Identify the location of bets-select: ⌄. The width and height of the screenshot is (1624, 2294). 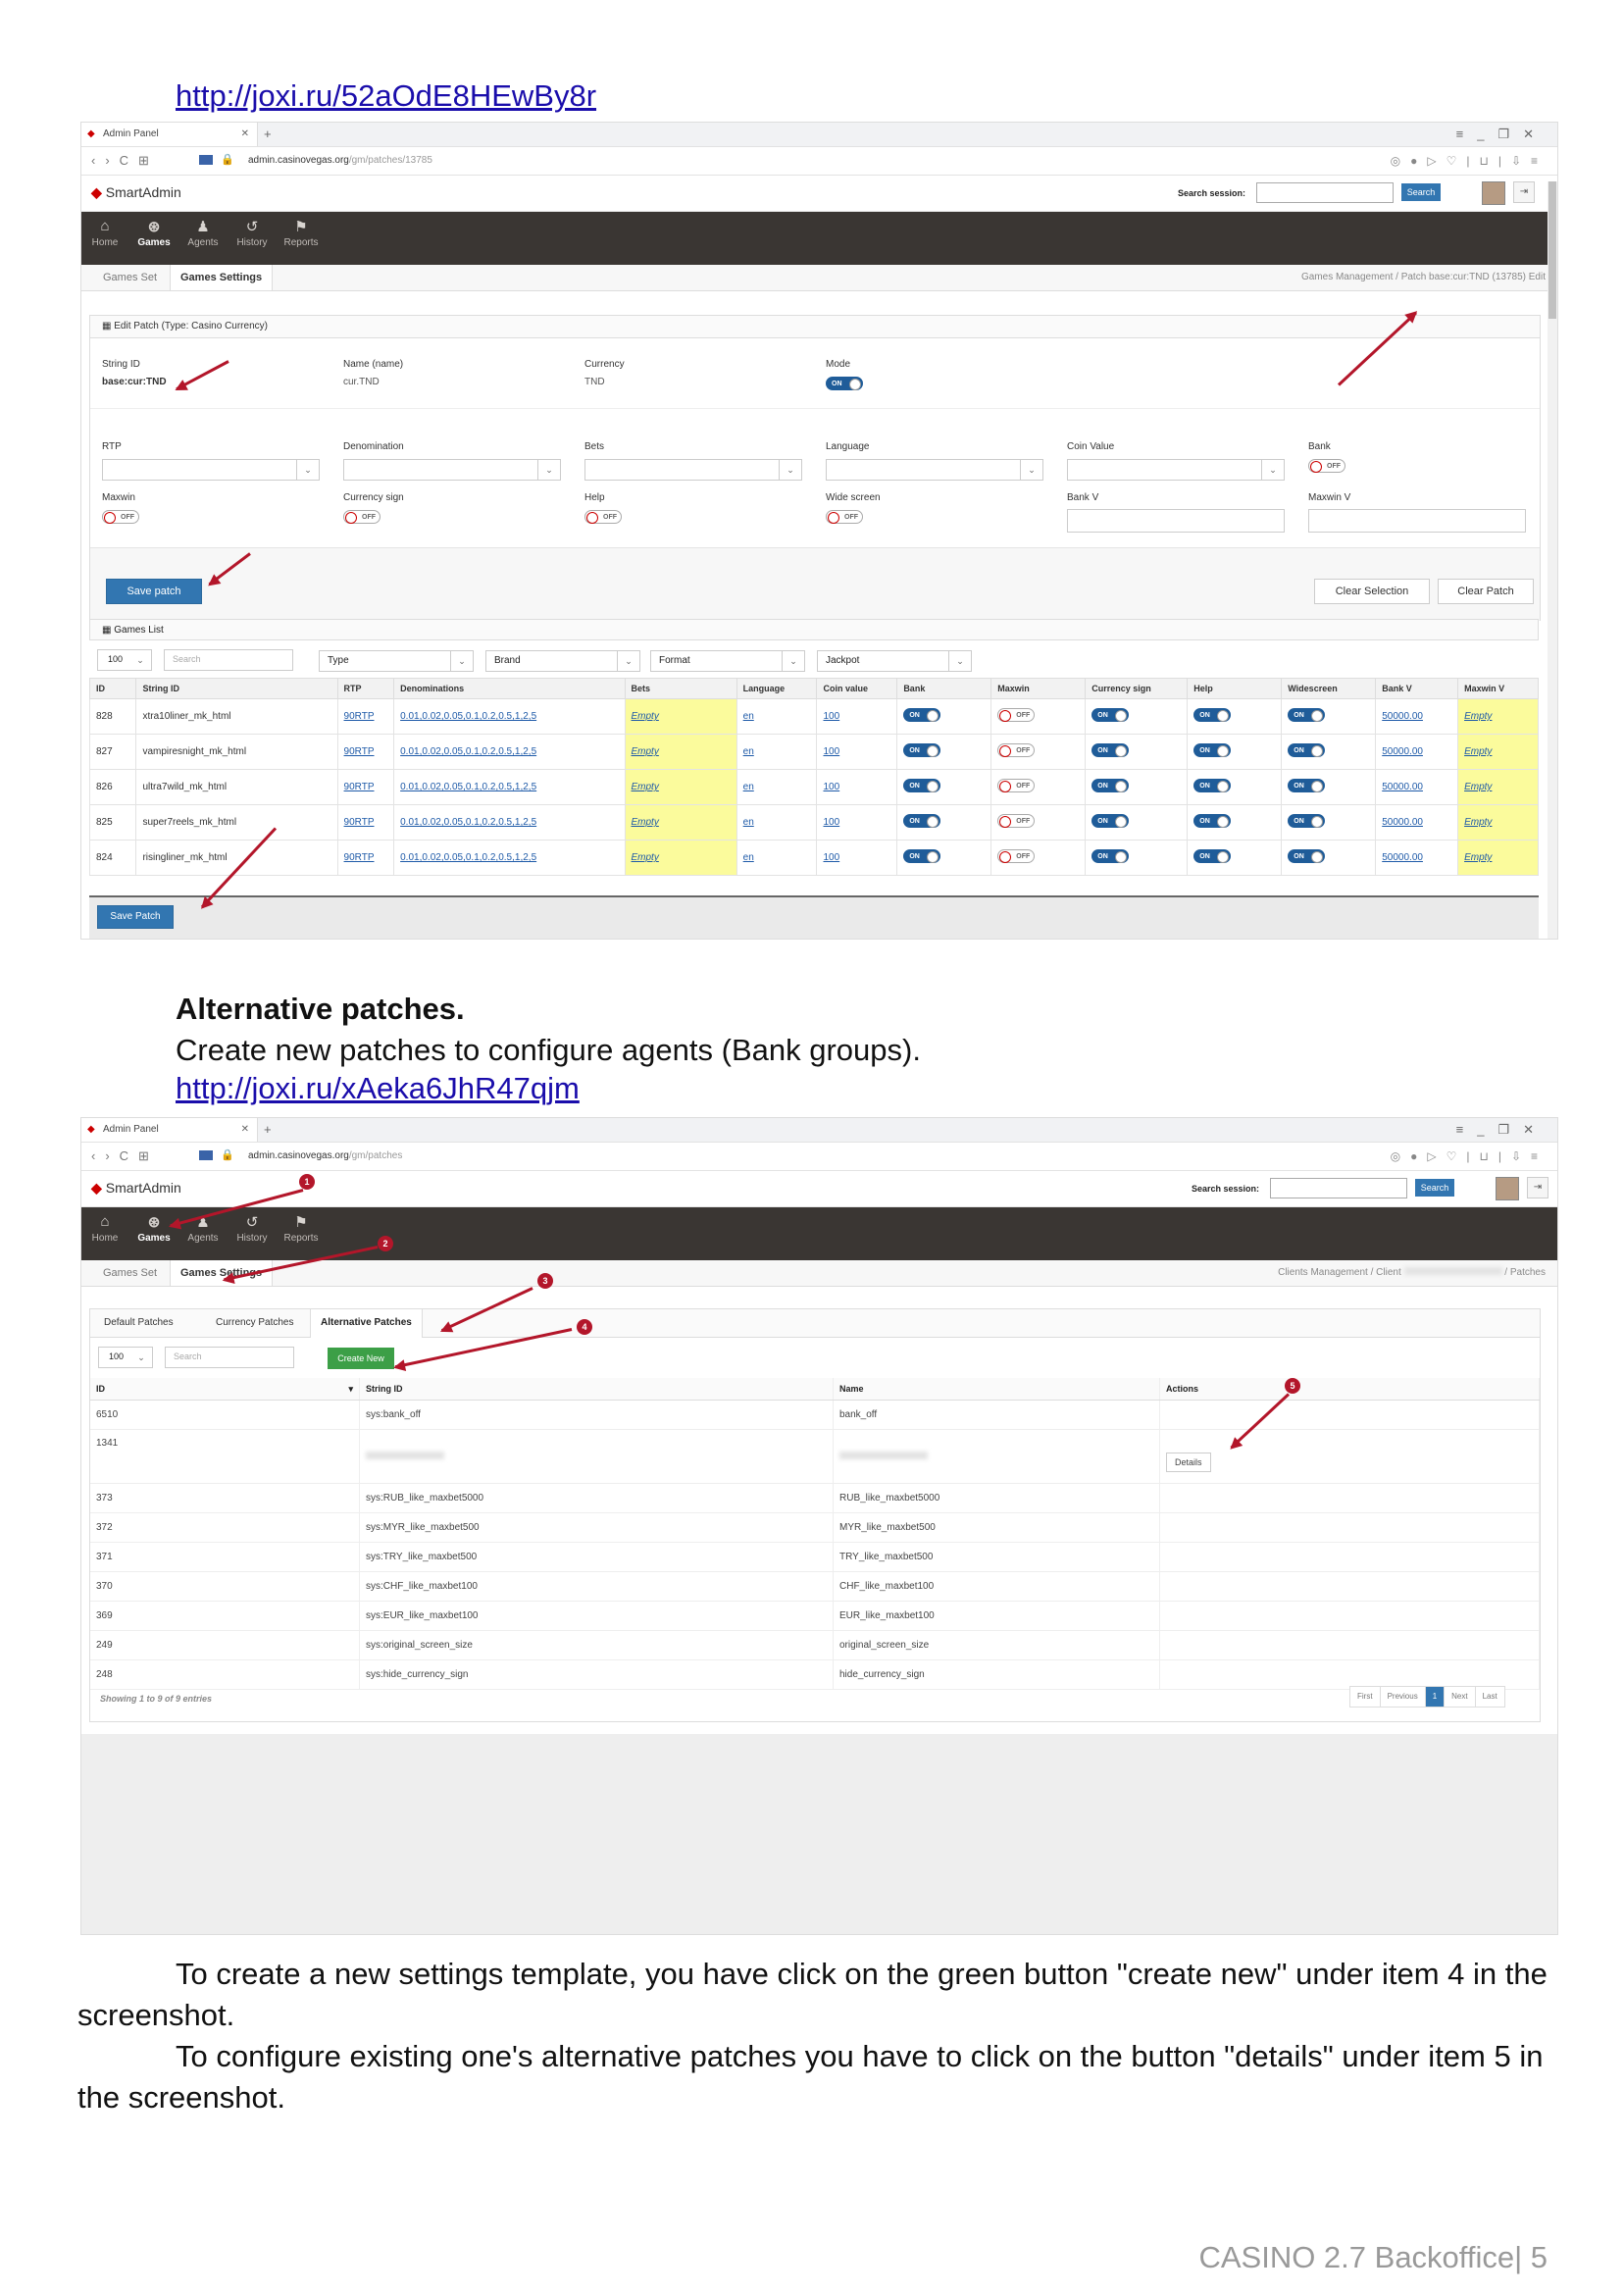
(693, 470).